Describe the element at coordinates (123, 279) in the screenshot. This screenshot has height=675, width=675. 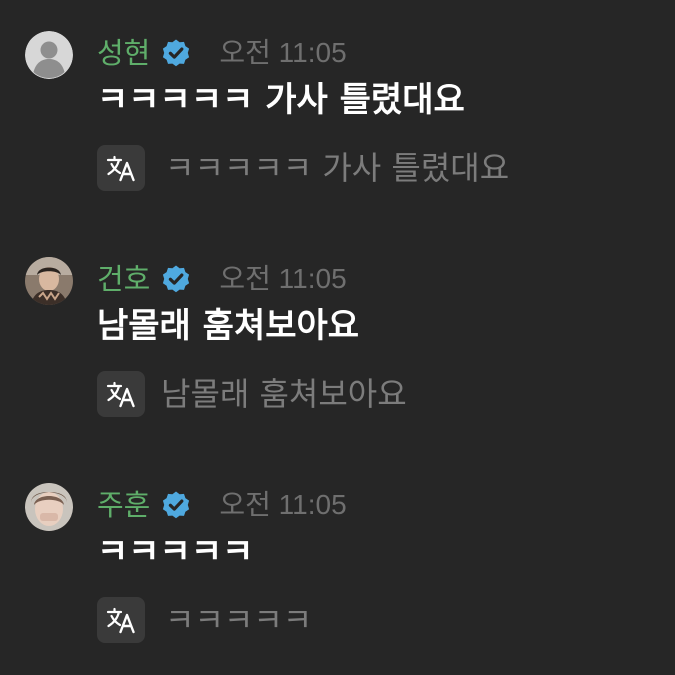
I see `username: 건호` at that location.